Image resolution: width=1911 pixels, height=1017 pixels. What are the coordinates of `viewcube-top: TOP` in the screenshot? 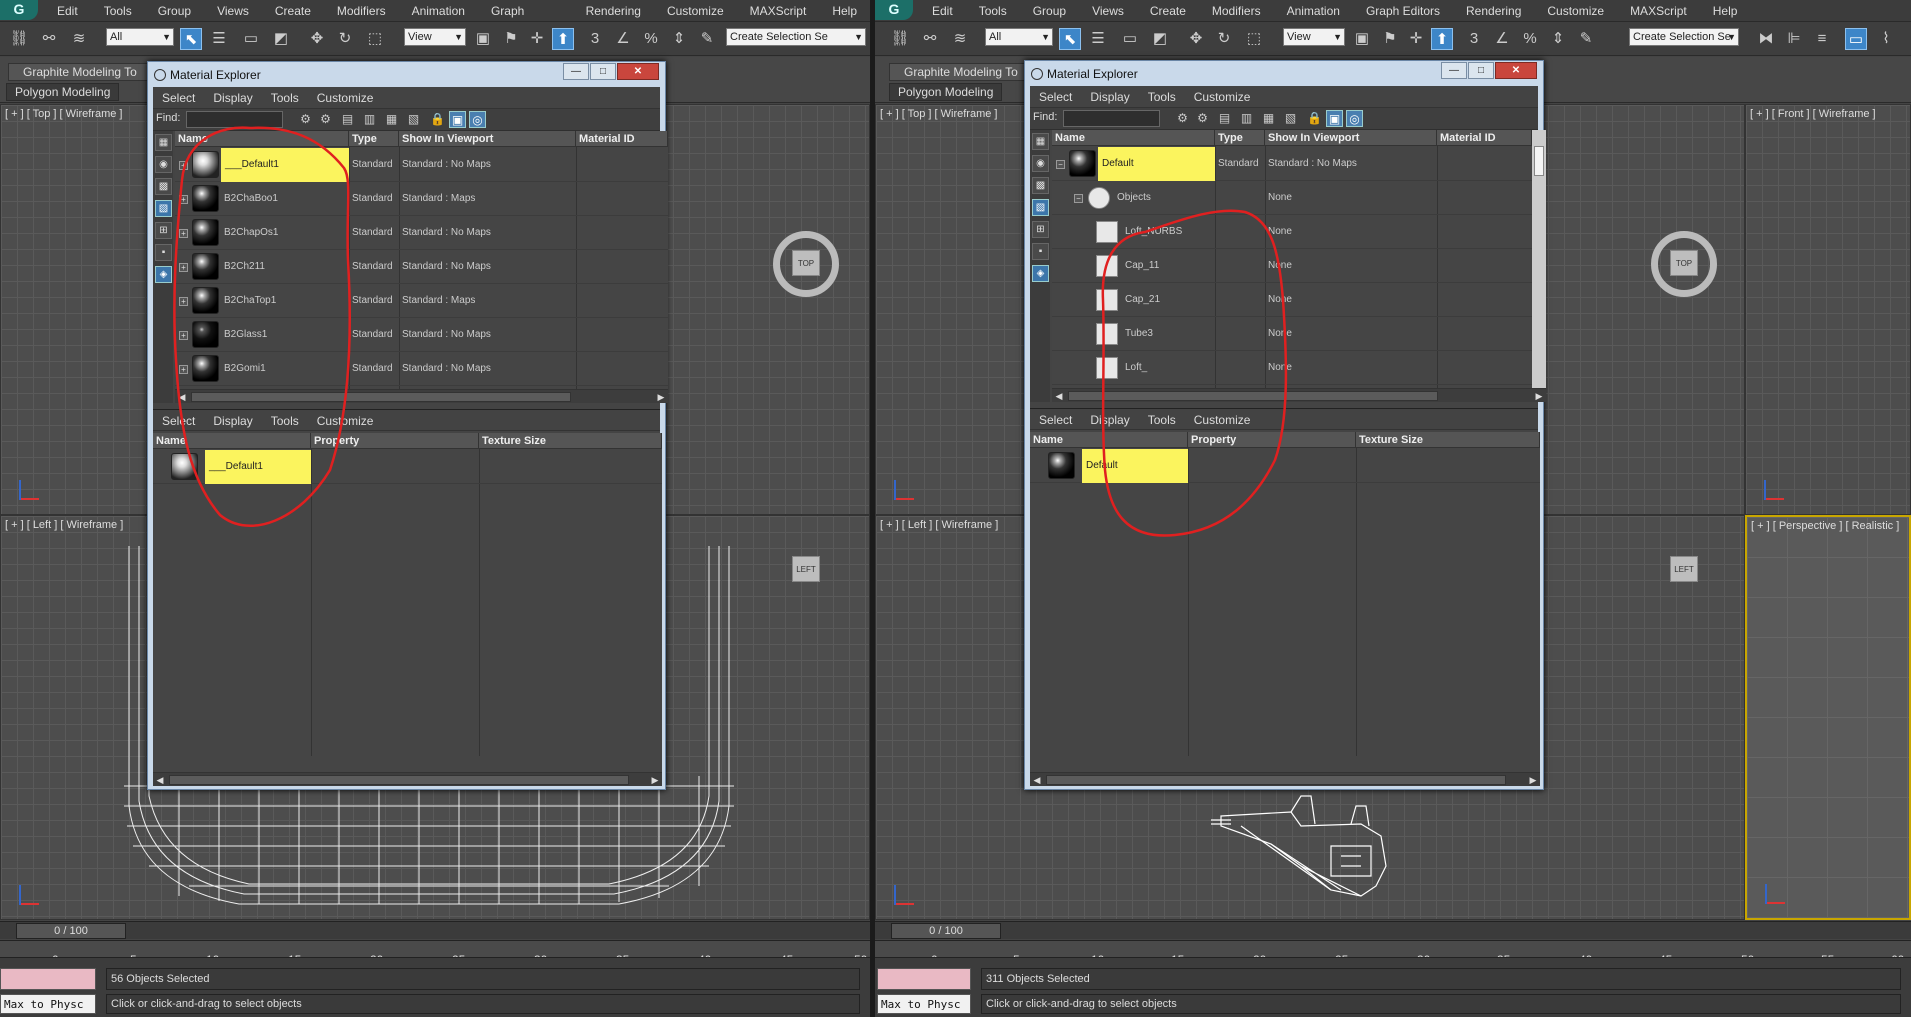 It's located at (806, 263).